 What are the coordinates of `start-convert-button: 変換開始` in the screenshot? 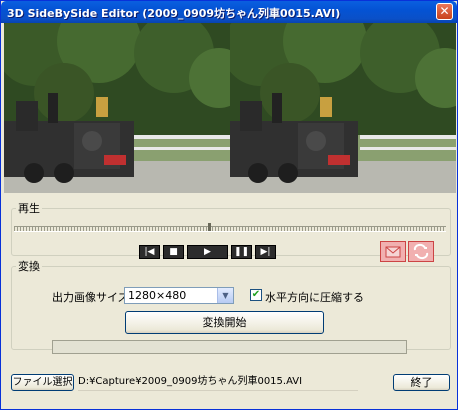 It's located at (224, 322).